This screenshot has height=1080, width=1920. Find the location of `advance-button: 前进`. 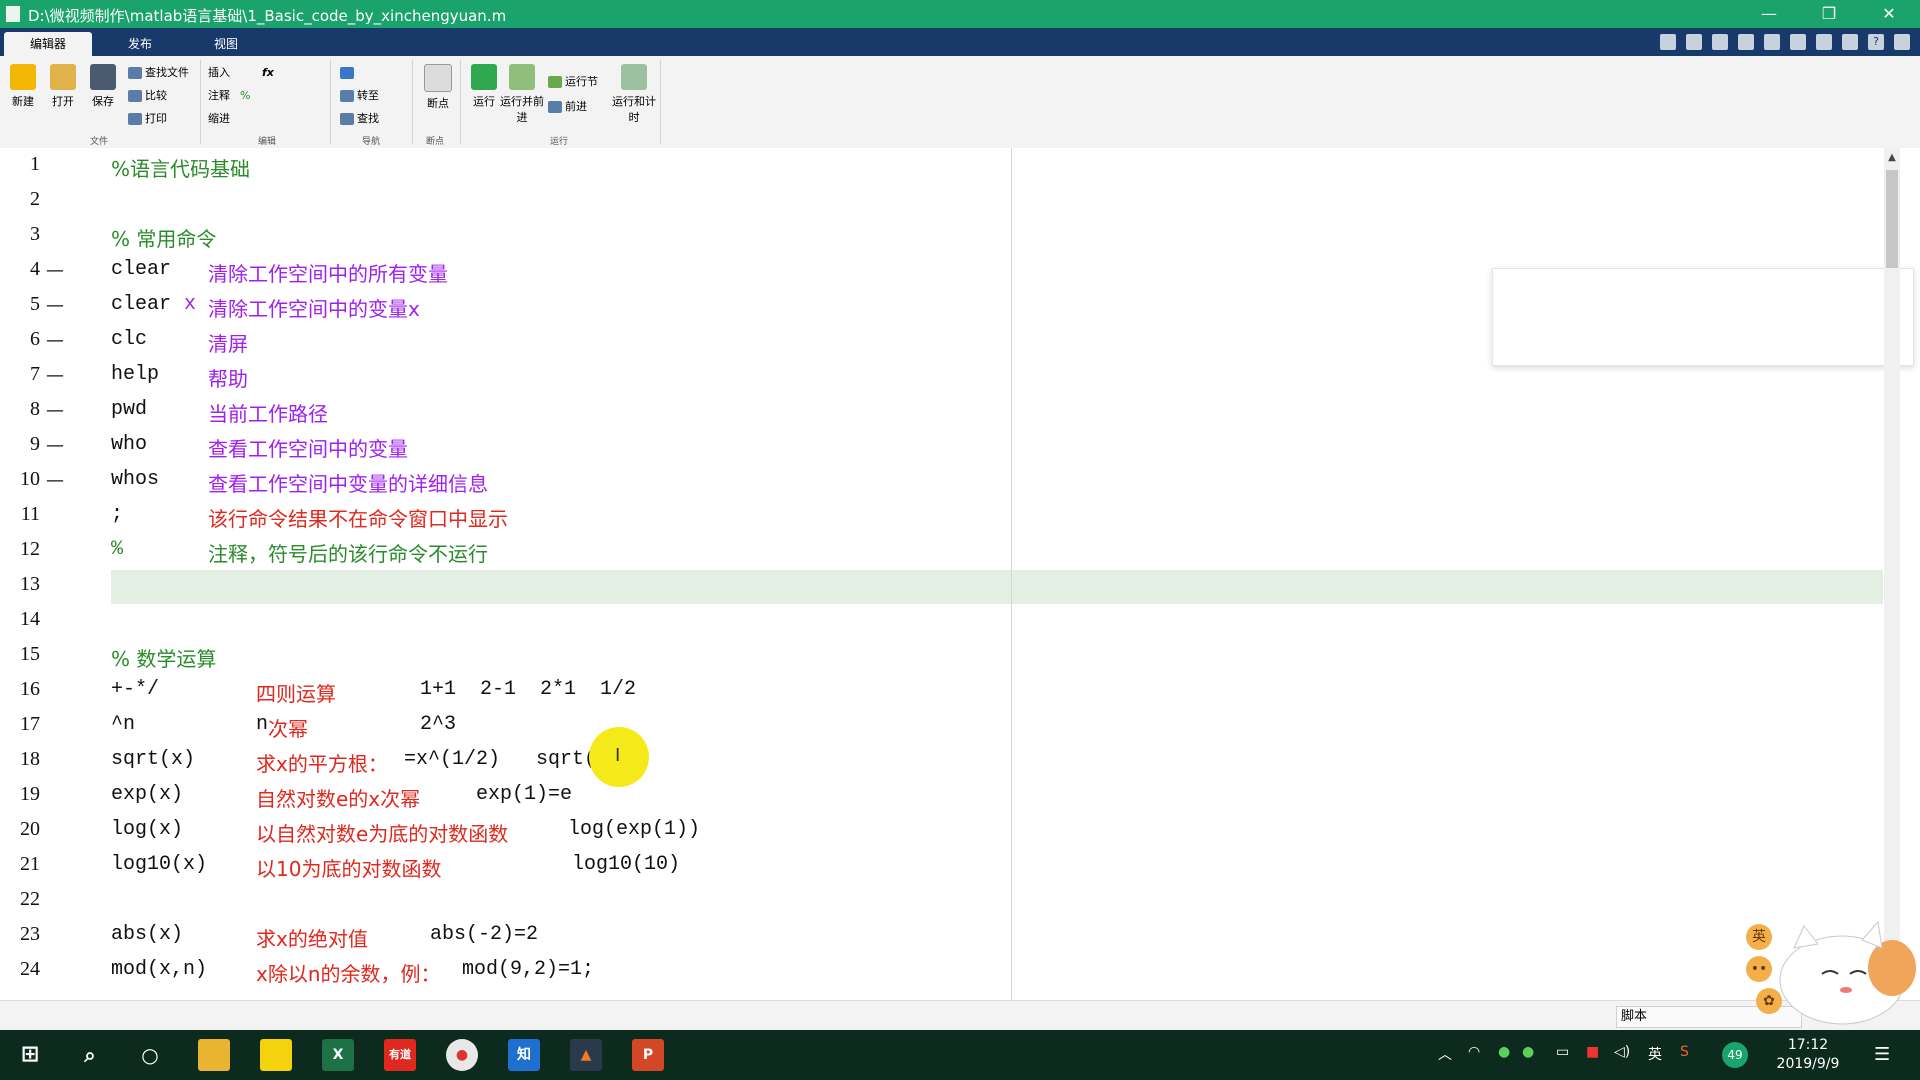

advance-button: 前进 is located at coordinates (567, 107).